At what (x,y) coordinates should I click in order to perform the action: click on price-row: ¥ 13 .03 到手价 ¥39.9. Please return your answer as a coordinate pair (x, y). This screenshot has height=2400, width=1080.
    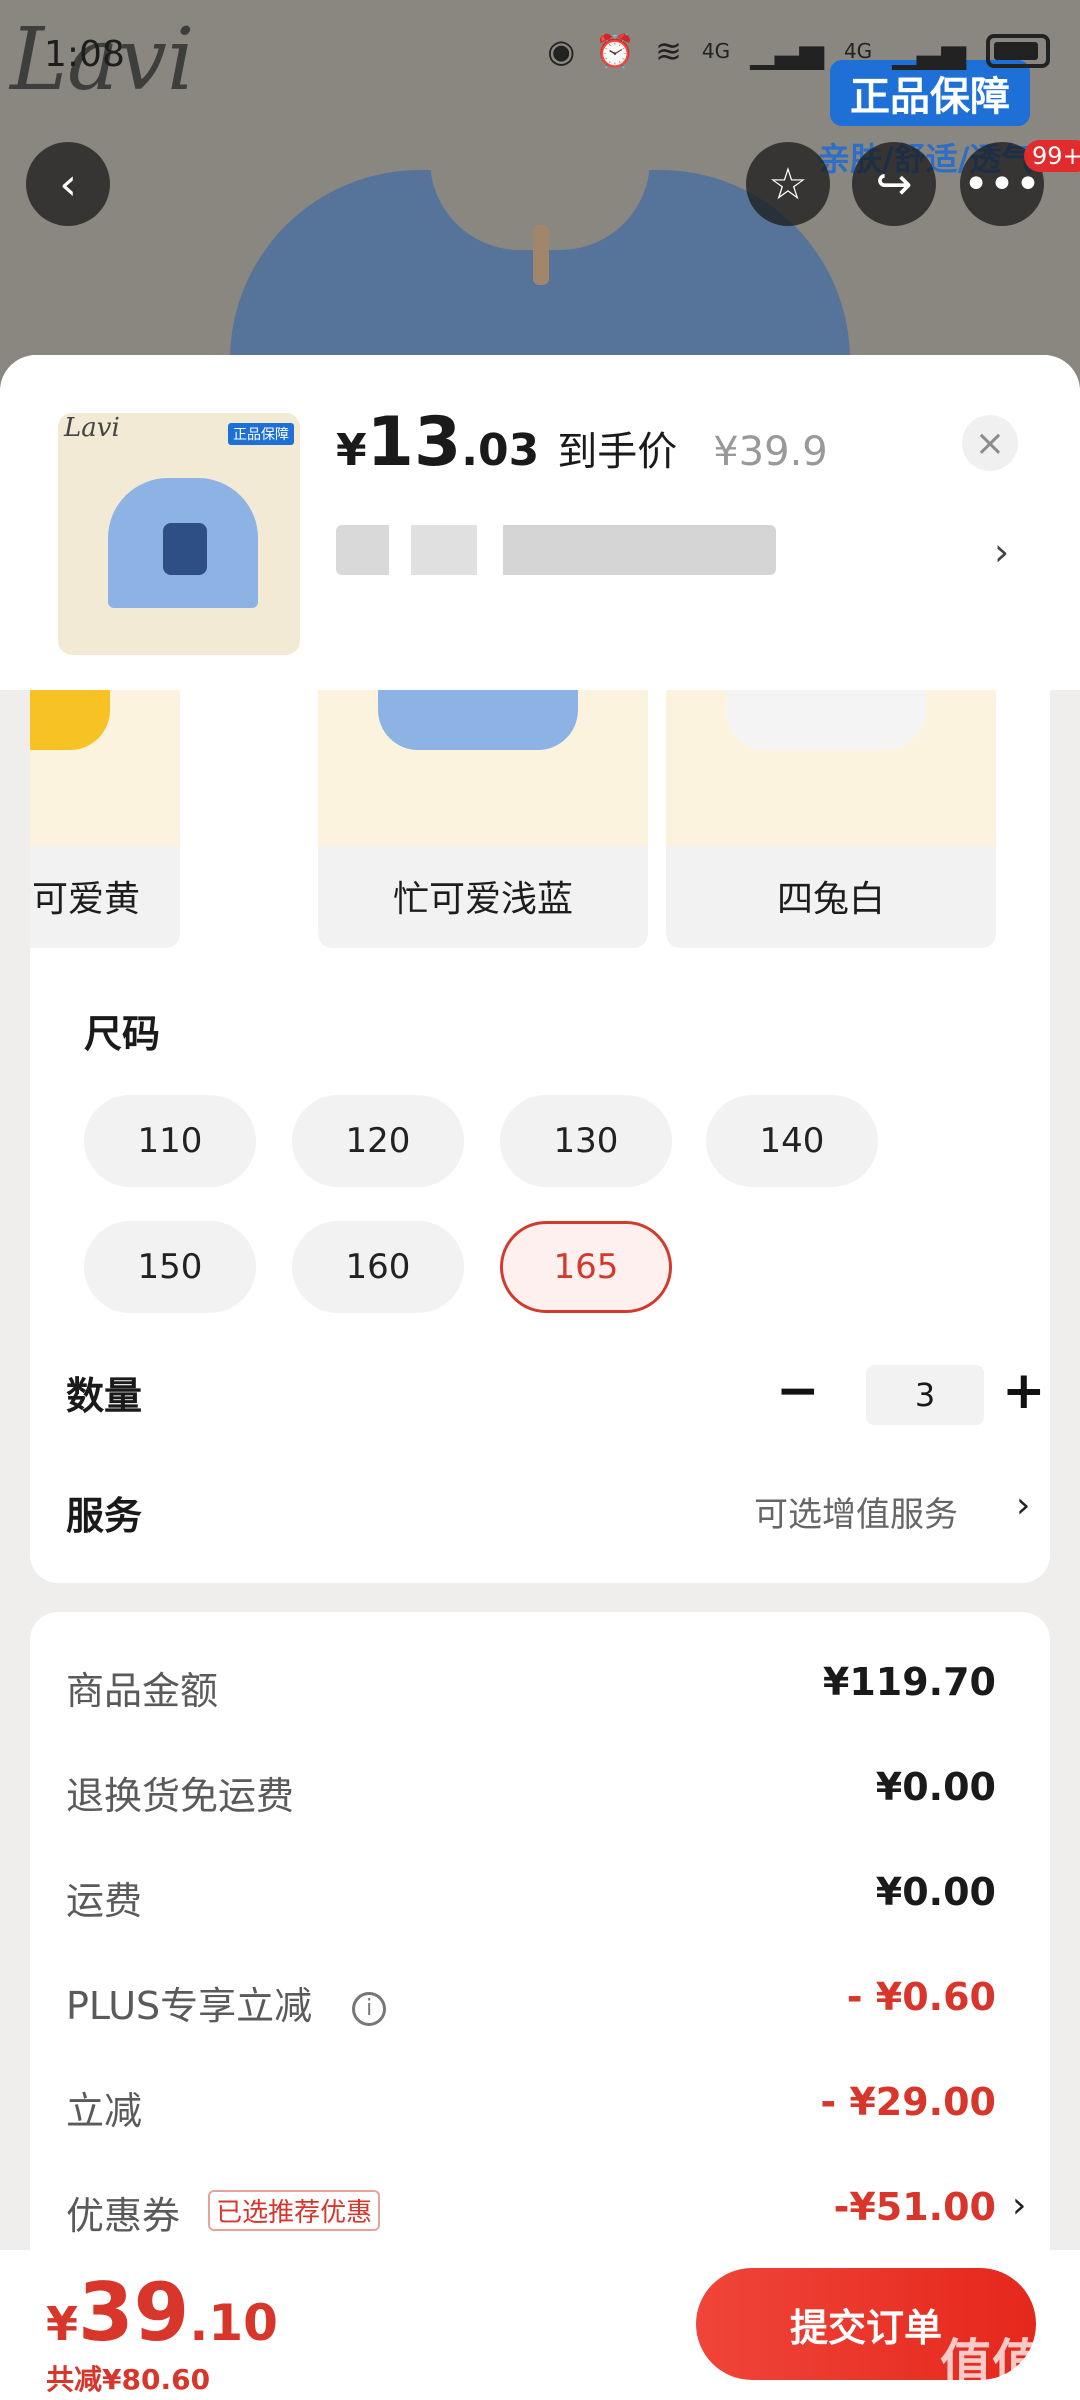
    Looking at the image, I should click on (582, 442).